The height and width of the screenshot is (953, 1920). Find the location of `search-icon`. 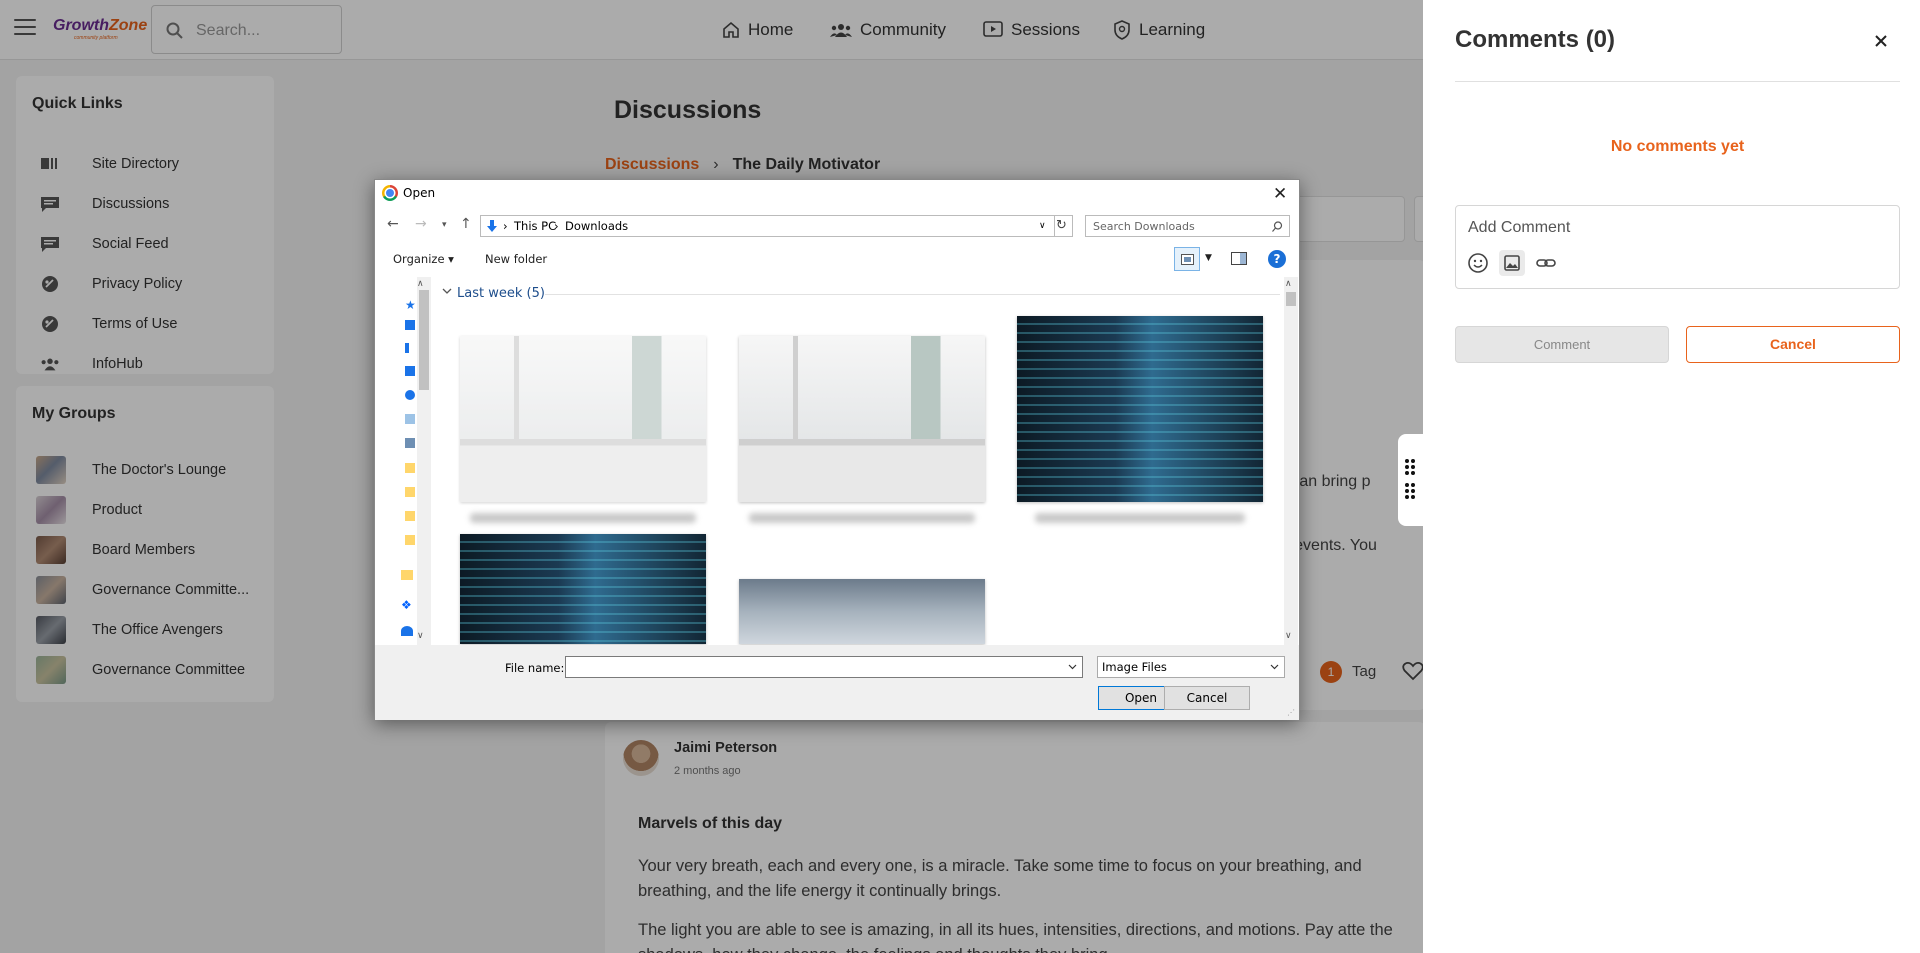

search-icon is located at coordinates (1277, 226).